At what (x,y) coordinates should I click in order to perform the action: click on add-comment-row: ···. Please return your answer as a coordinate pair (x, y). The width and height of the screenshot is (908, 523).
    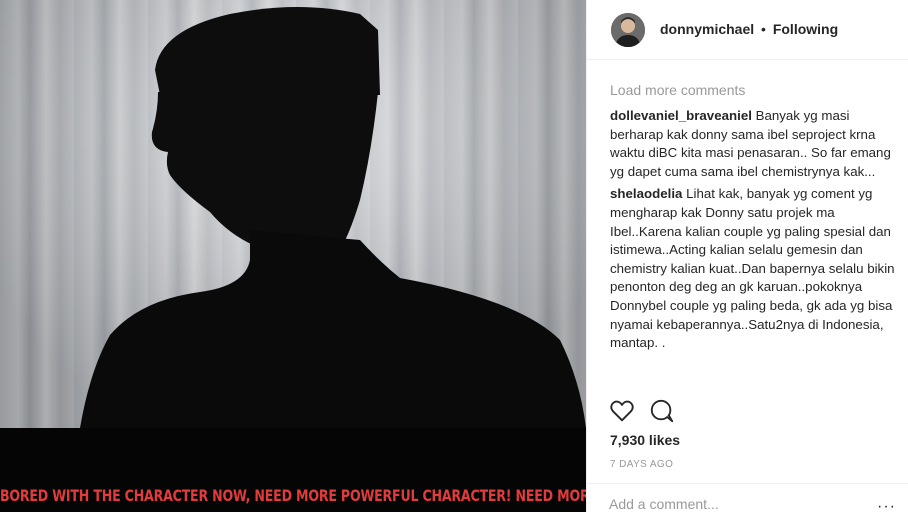
    Looking at the image, I should click on (747, 503).